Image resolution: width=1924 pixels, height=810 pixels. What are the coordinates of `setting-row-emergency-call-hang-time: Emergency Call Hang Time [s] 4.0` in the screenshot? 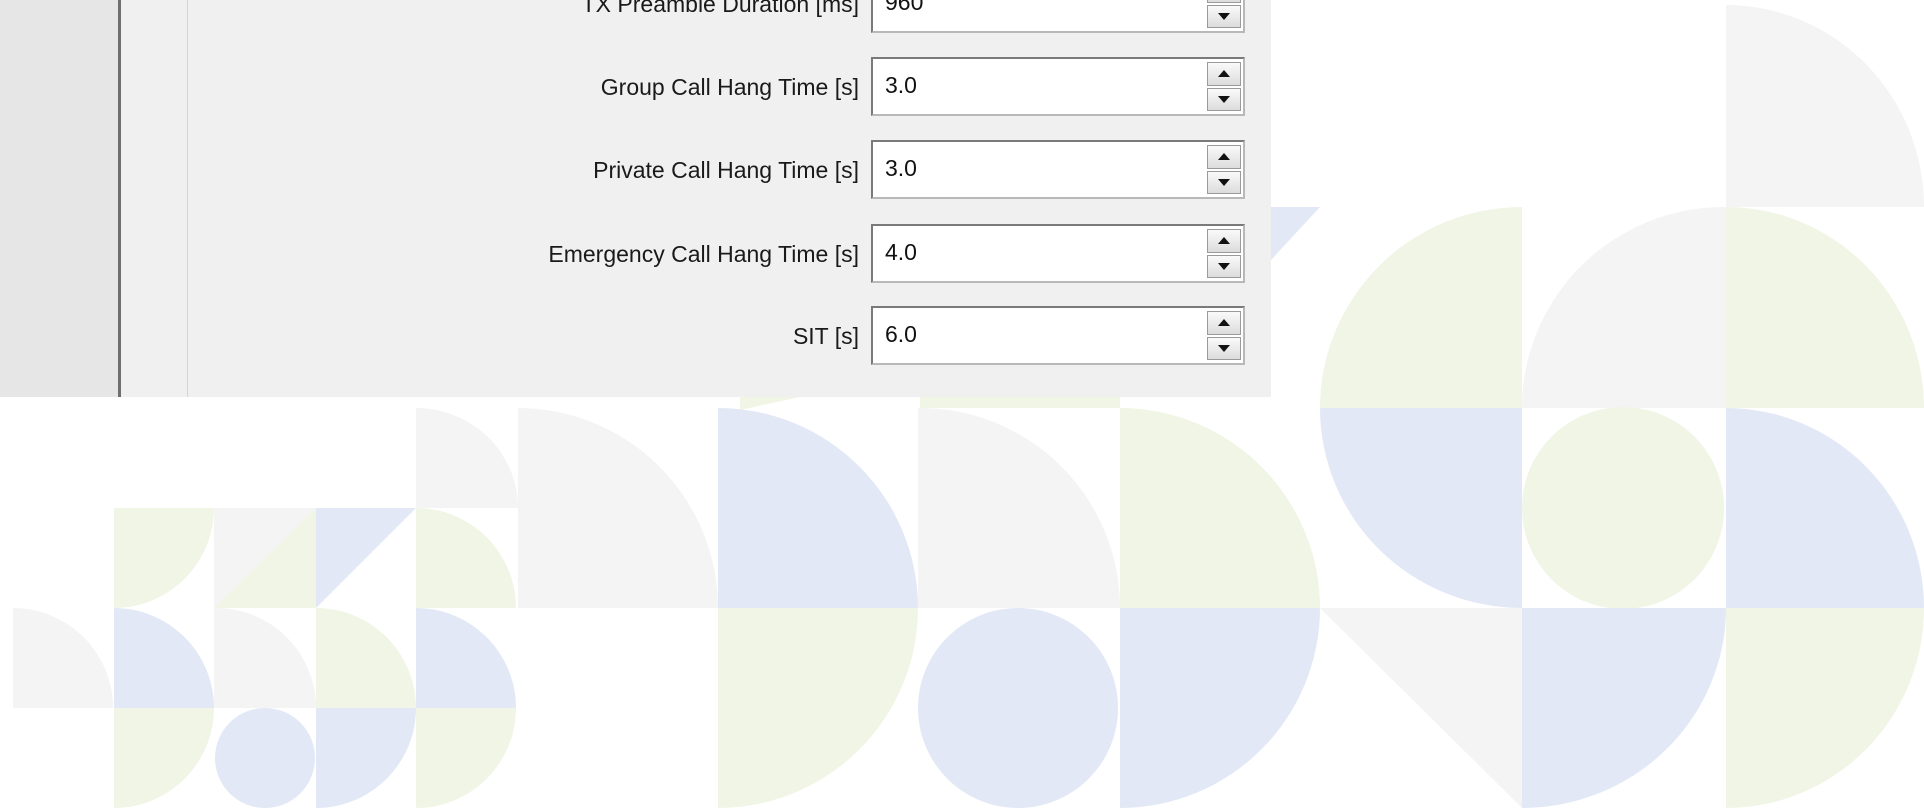 It's located at (635, 254).